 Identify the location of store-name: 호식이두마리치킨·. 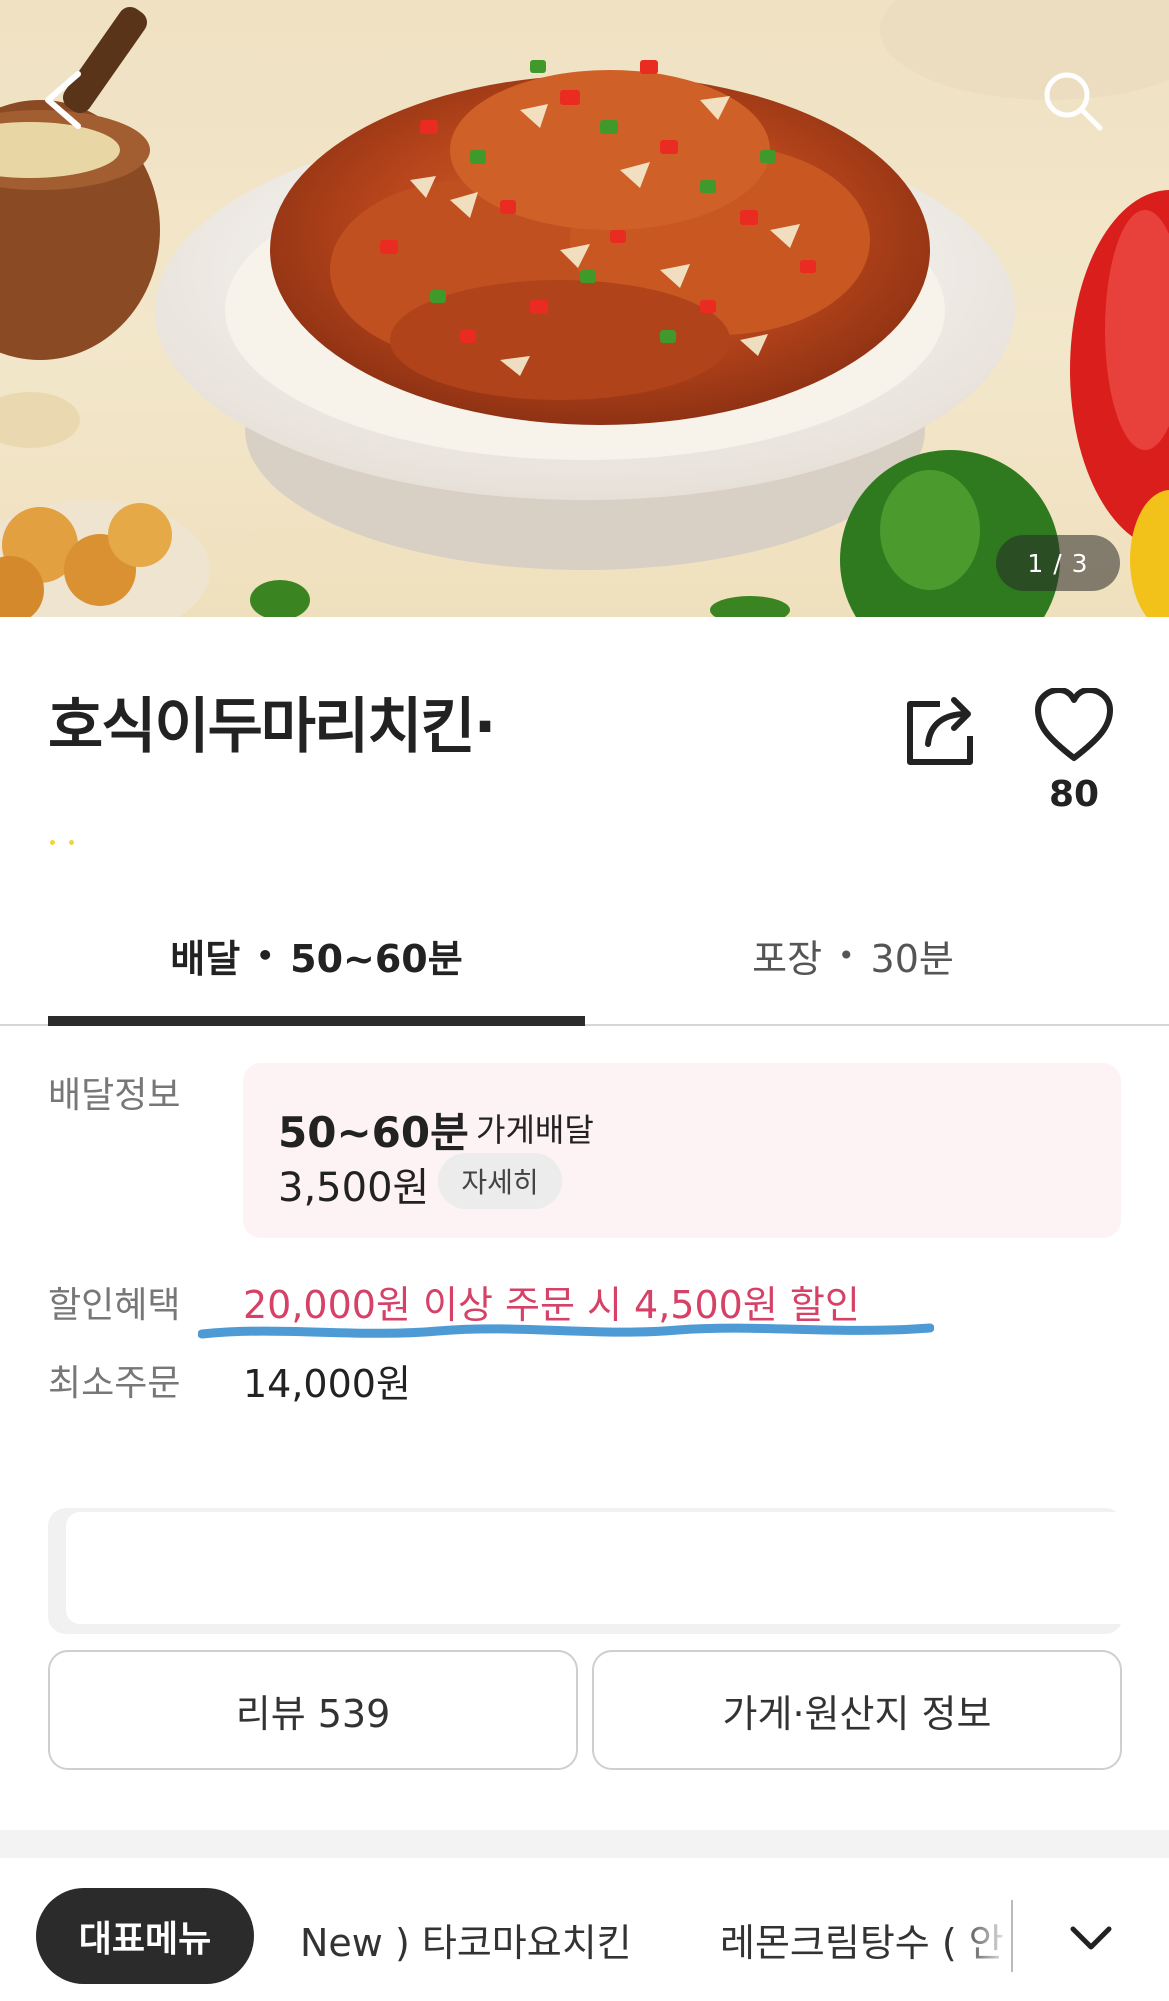
(272, 727).